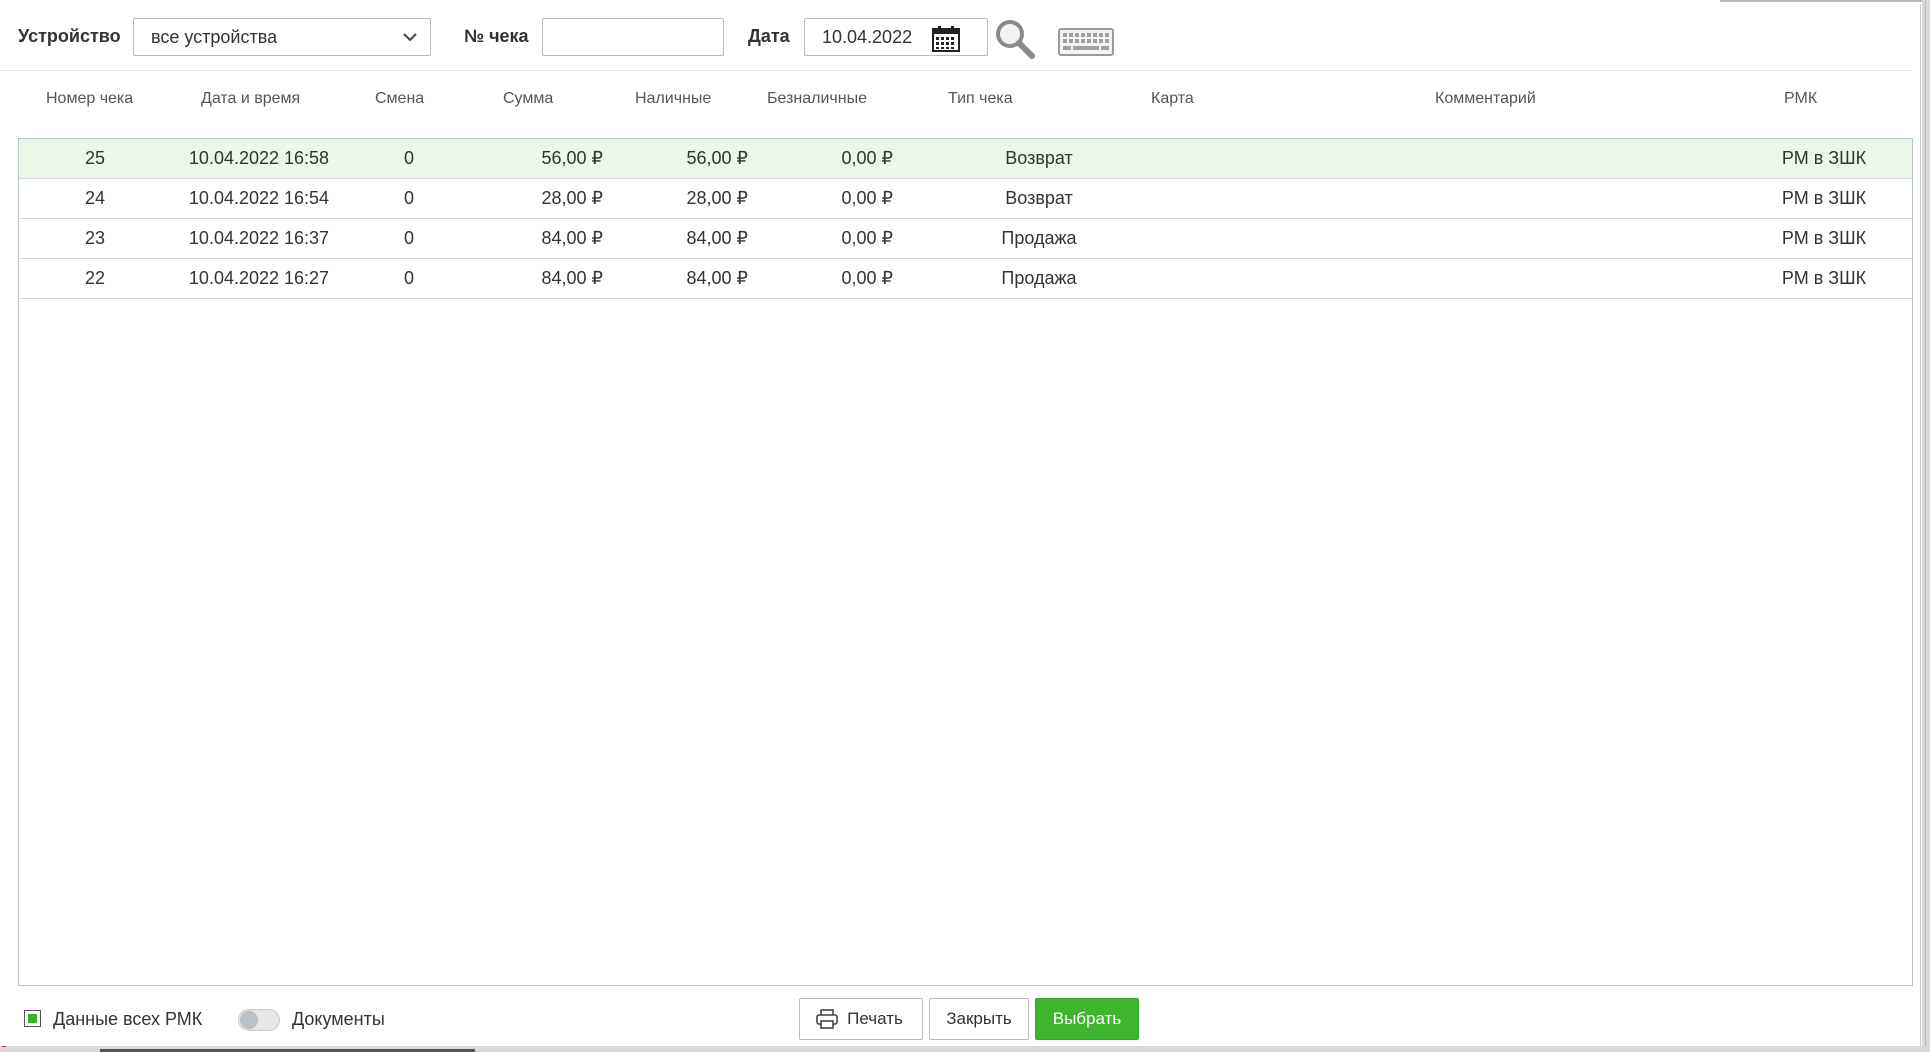  I want to click on cell-datetime: 10.04.2022 16:54, so click(259, 198).